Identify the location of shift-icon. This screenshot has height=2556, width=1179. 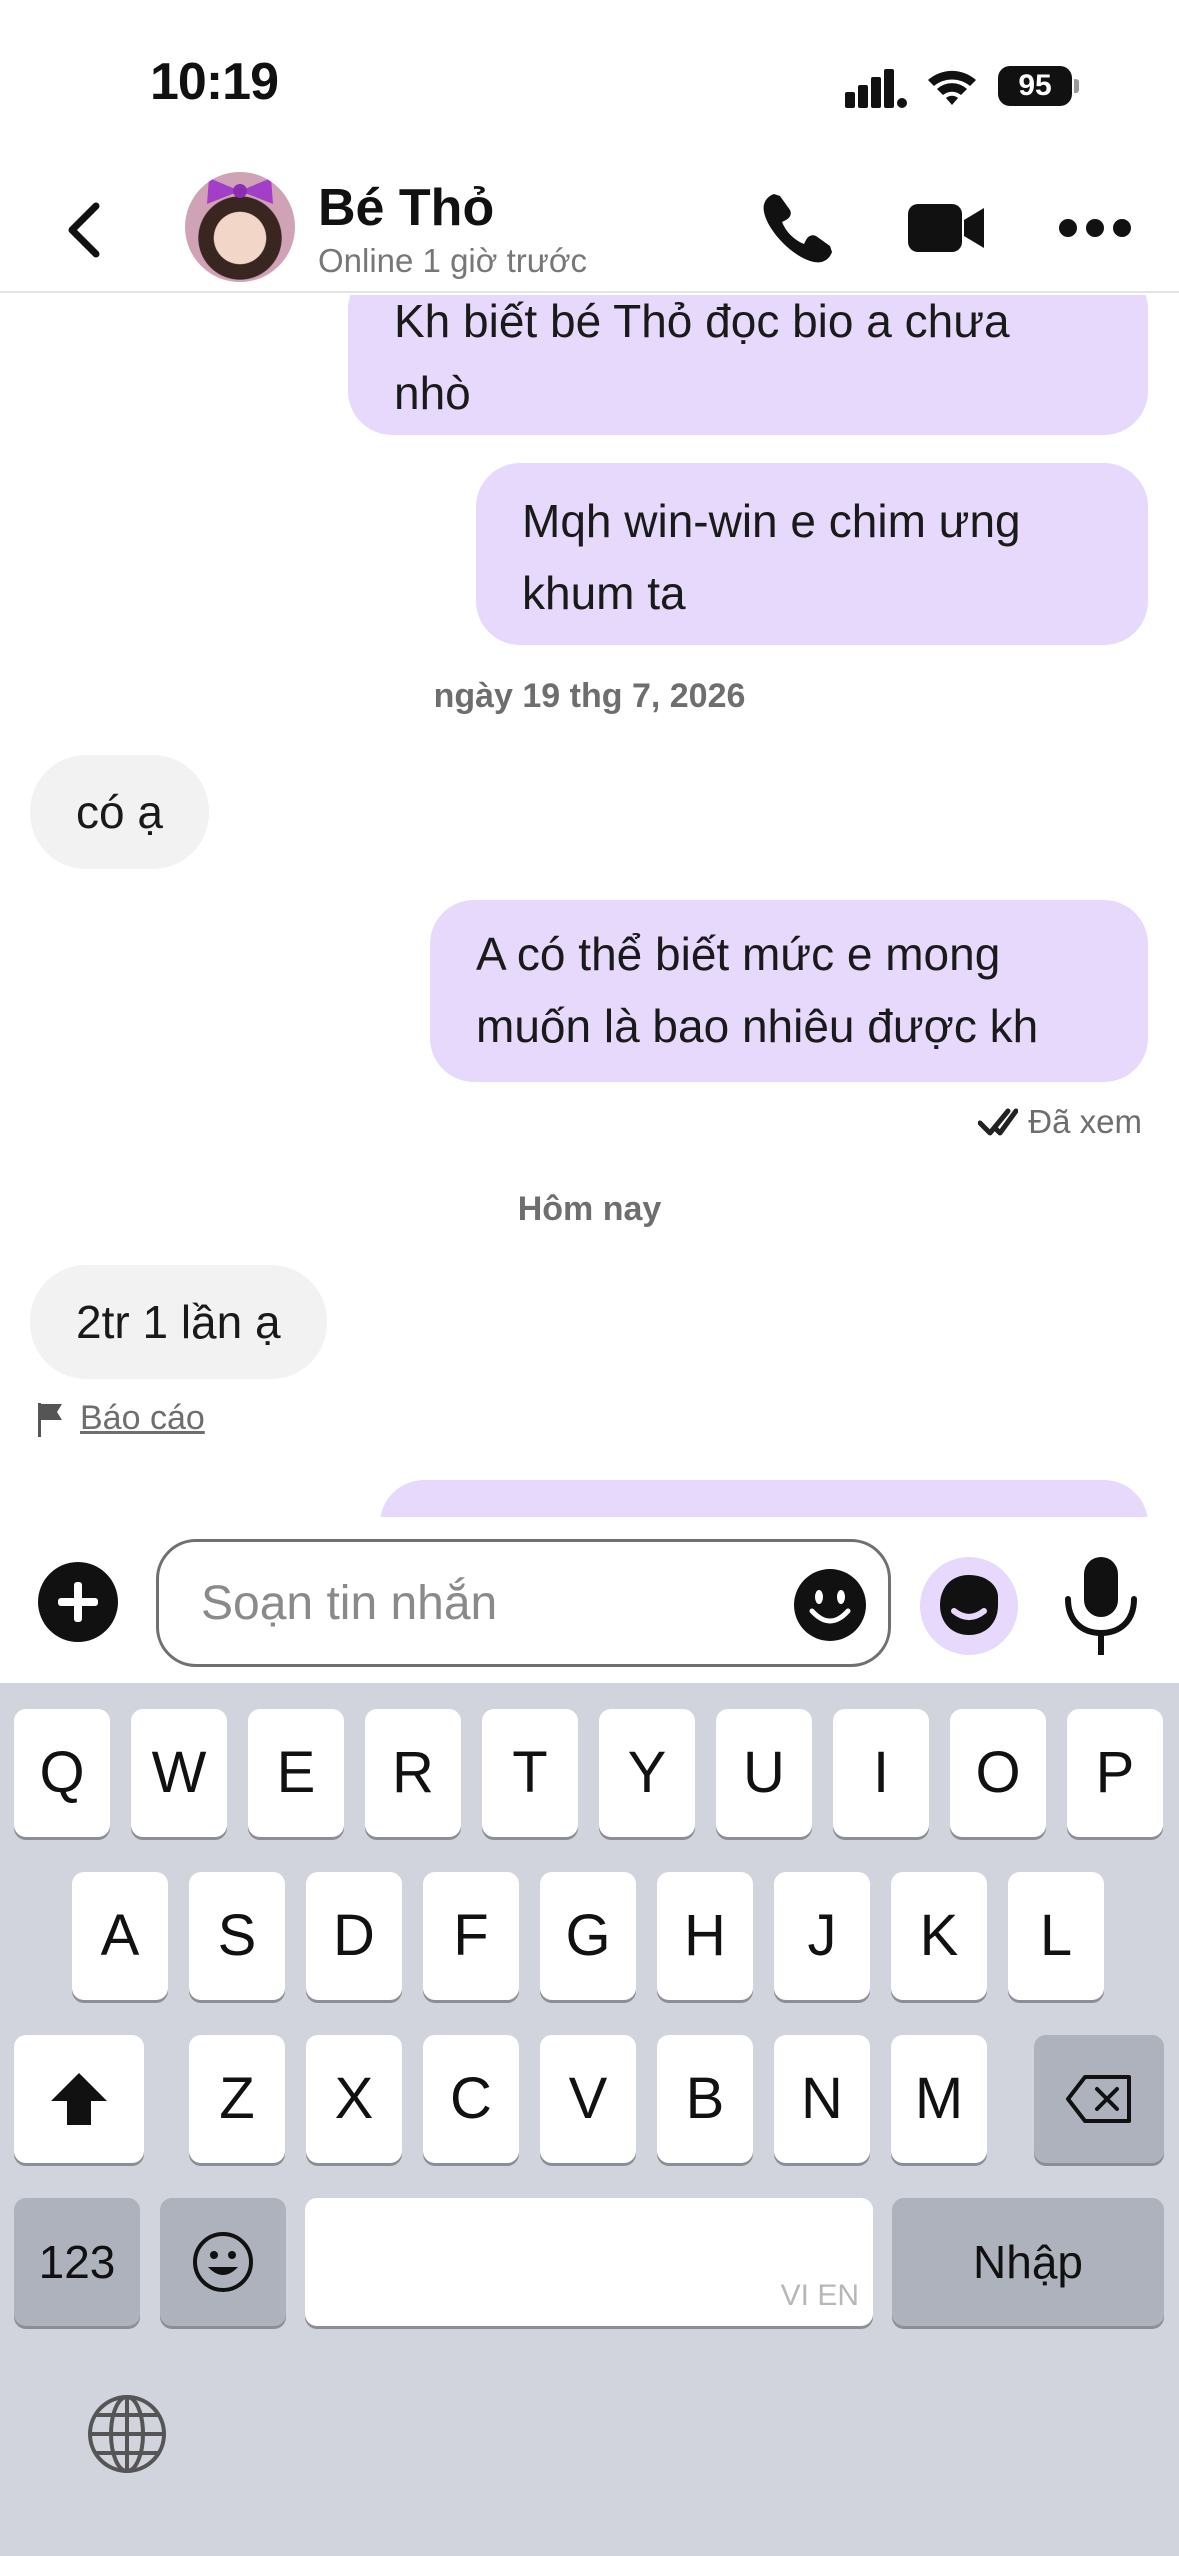
(79, 2099).